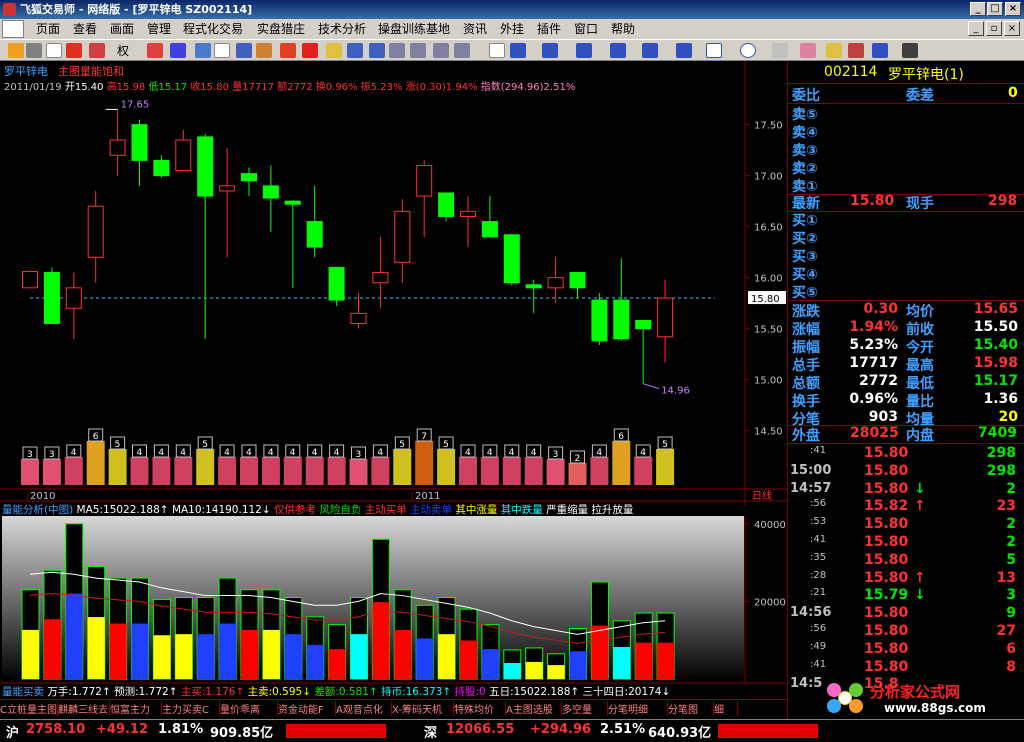 This screenshot has height=742, width=1024. I want to click on close-button: ×, so click(1013, 9).